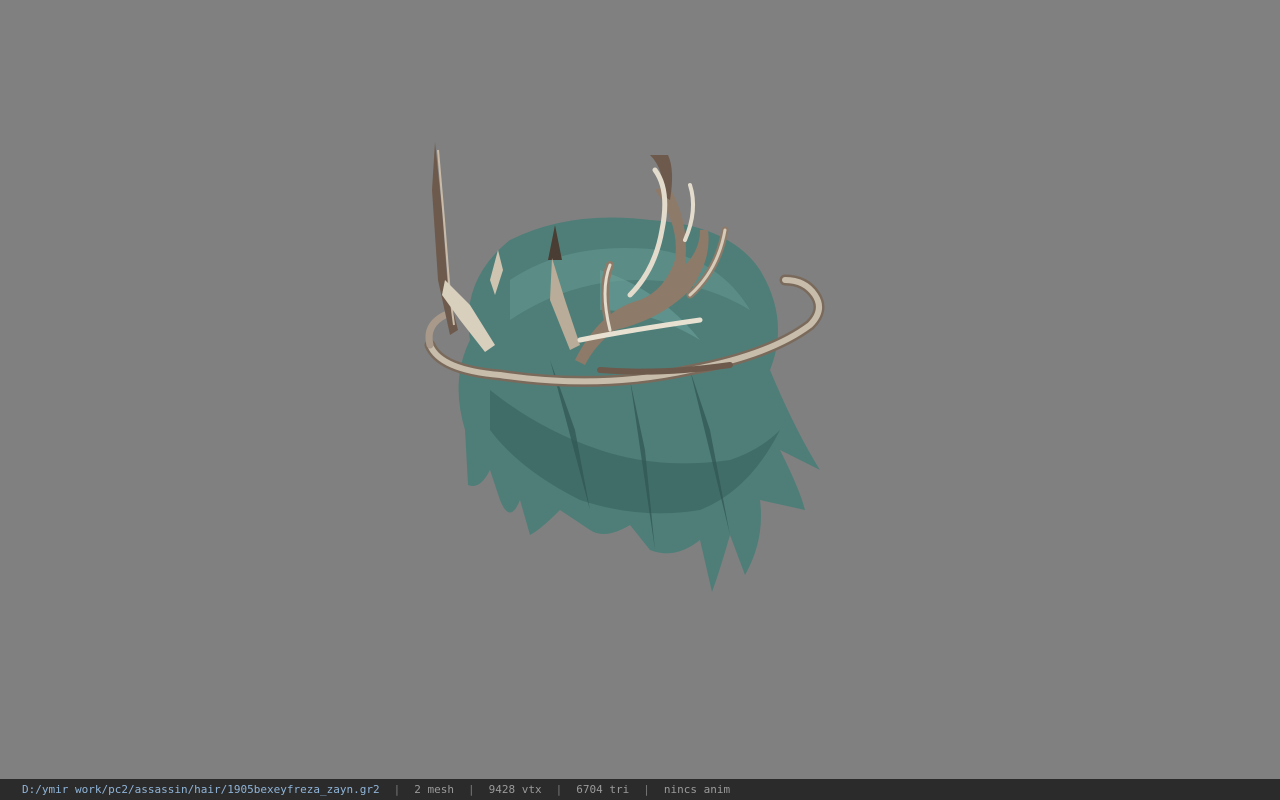 The width and height of the screenshot is (1280, 800). I want to click on vertex-count: 9428 vtx, so click(515, 789).